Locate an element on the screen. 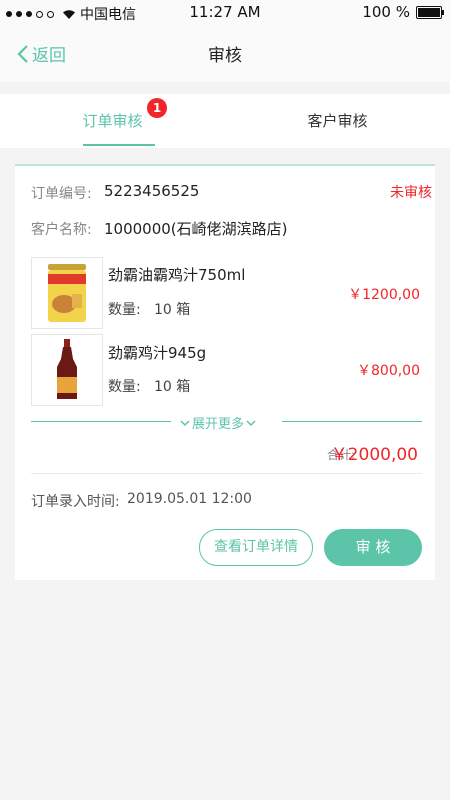  page-title: 审核 is located at coordinates (225, 56).